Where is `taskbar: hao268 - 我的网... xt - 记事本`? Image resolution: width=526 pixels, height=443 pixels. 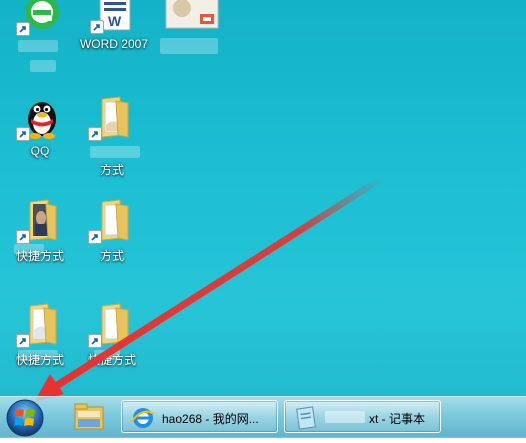
taskbar: hao268 - 我的网... xt - 记事本 is located at coordinates (263, 417).